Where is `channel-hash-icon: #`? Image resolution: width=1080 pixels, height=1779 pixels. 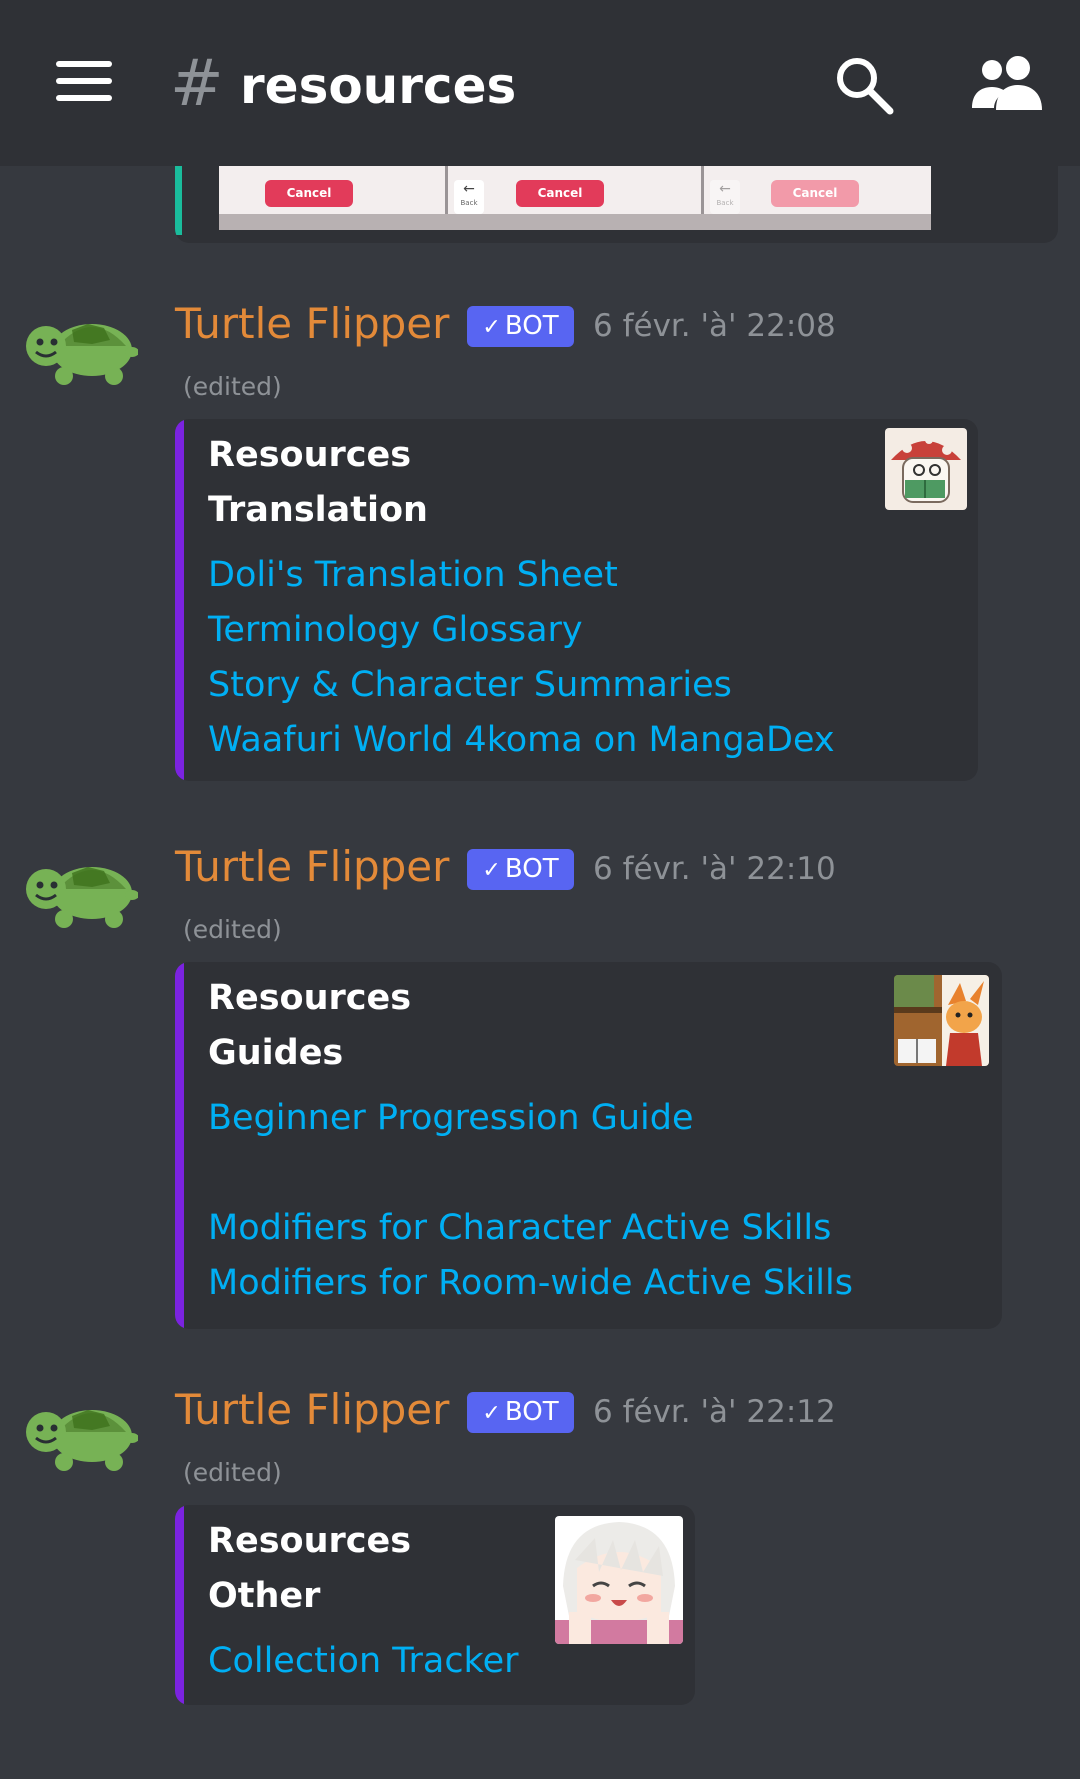
channel-hash-icon: # is located at coordinates (197, 84).